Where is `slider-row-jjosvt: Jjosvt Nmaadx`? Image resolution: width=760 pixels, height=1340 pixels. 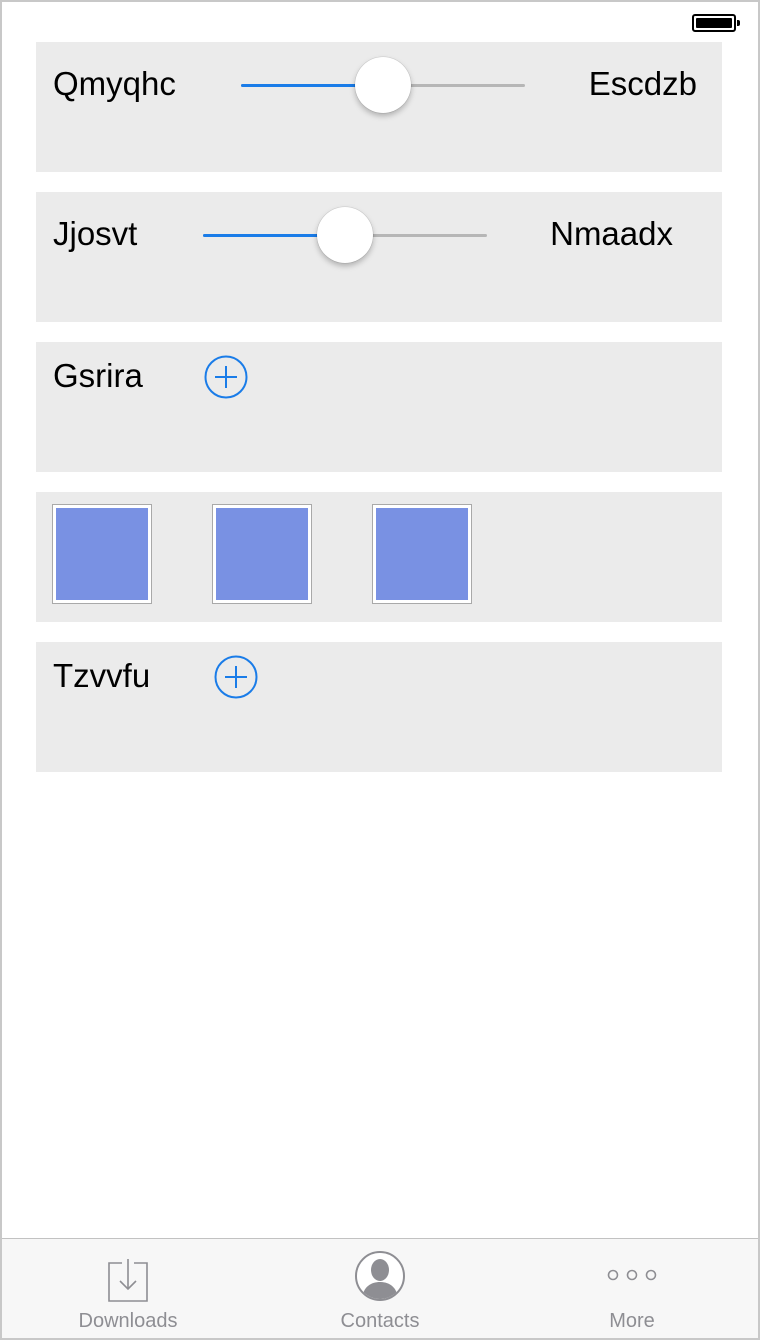
slider-row-jjosvt: Jjosvt Nmaadx is located at coordinates (379, 257).